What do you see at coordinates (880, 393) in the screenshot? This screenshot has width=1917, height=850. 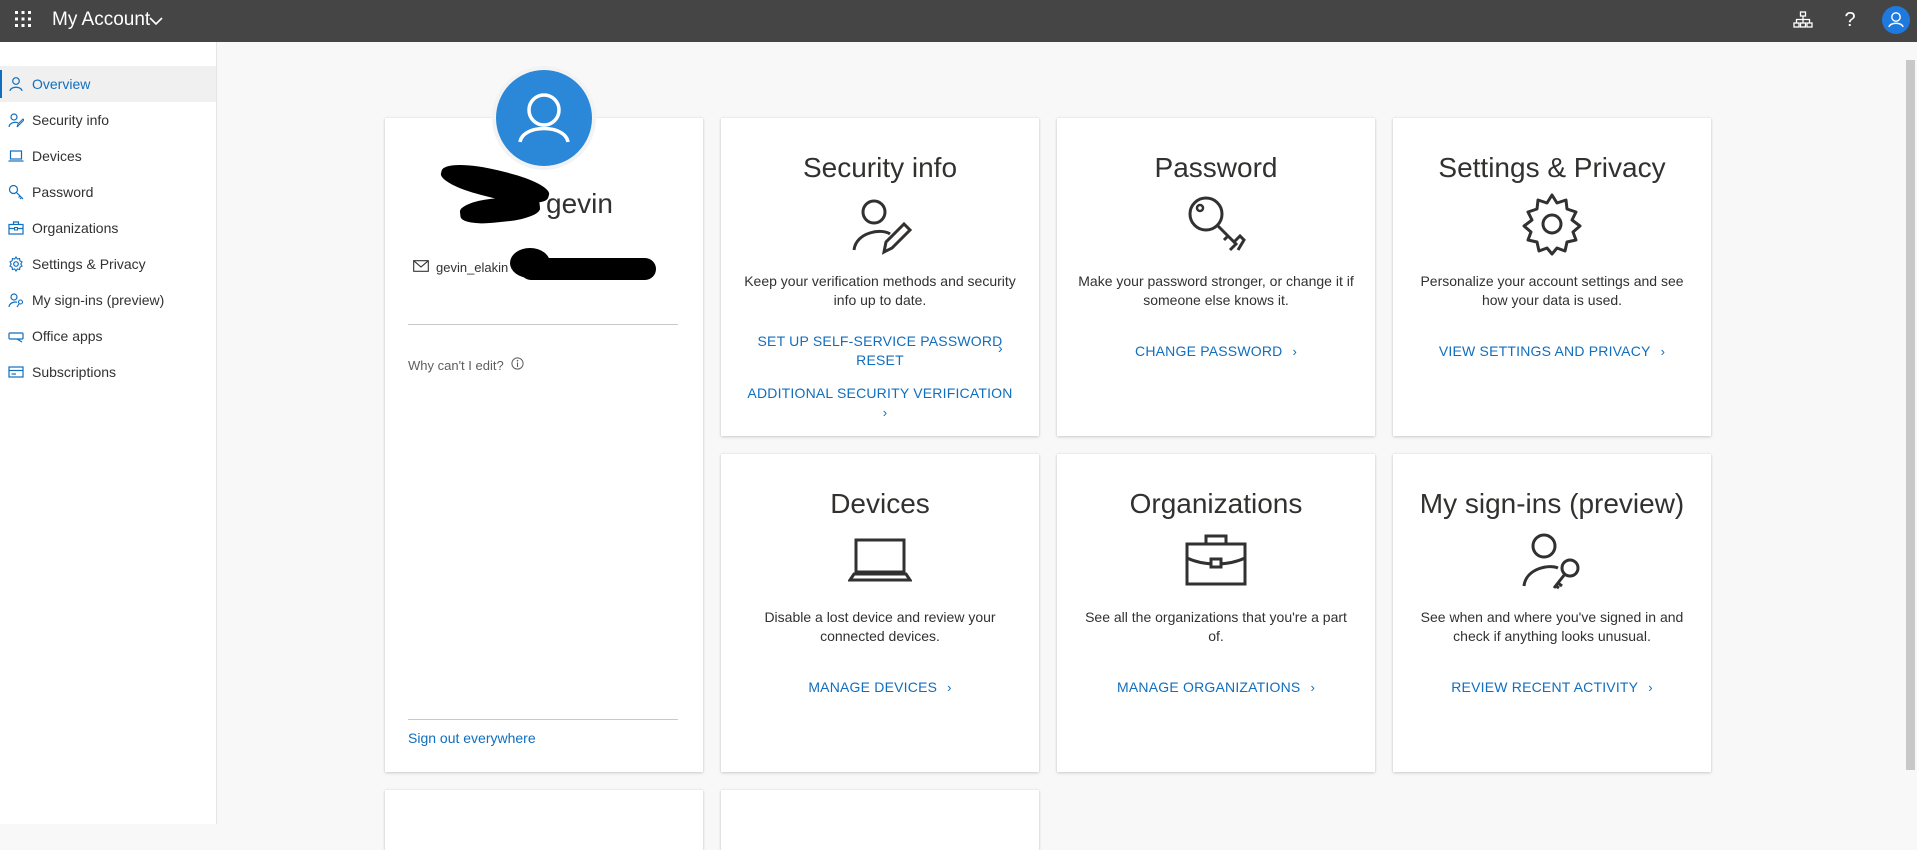 I see `link-label: ADDITIONAL SECURITY VERIFICATION` at bounding box center [880, 393].